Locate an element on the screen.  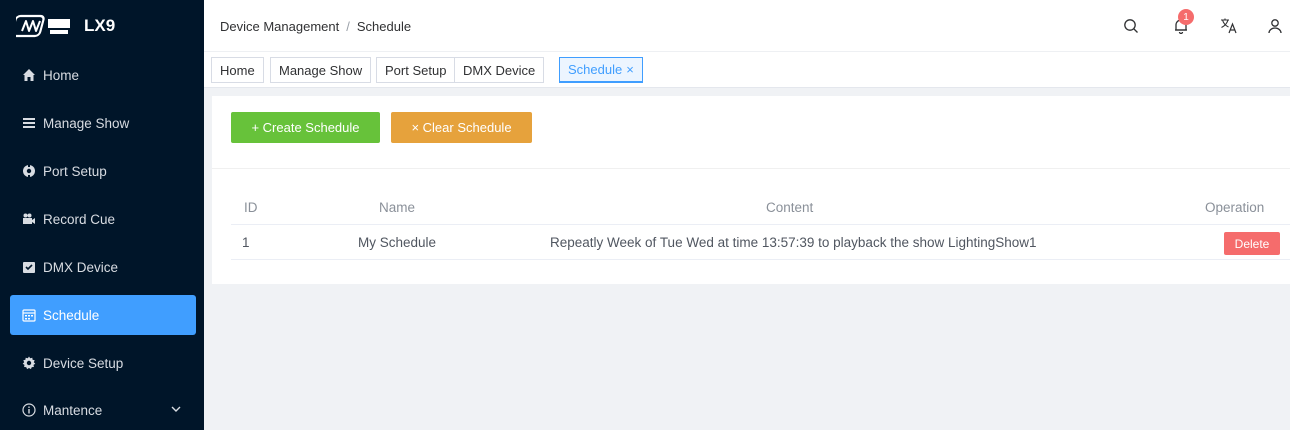
device-icon is located at coordinates (29, 267).